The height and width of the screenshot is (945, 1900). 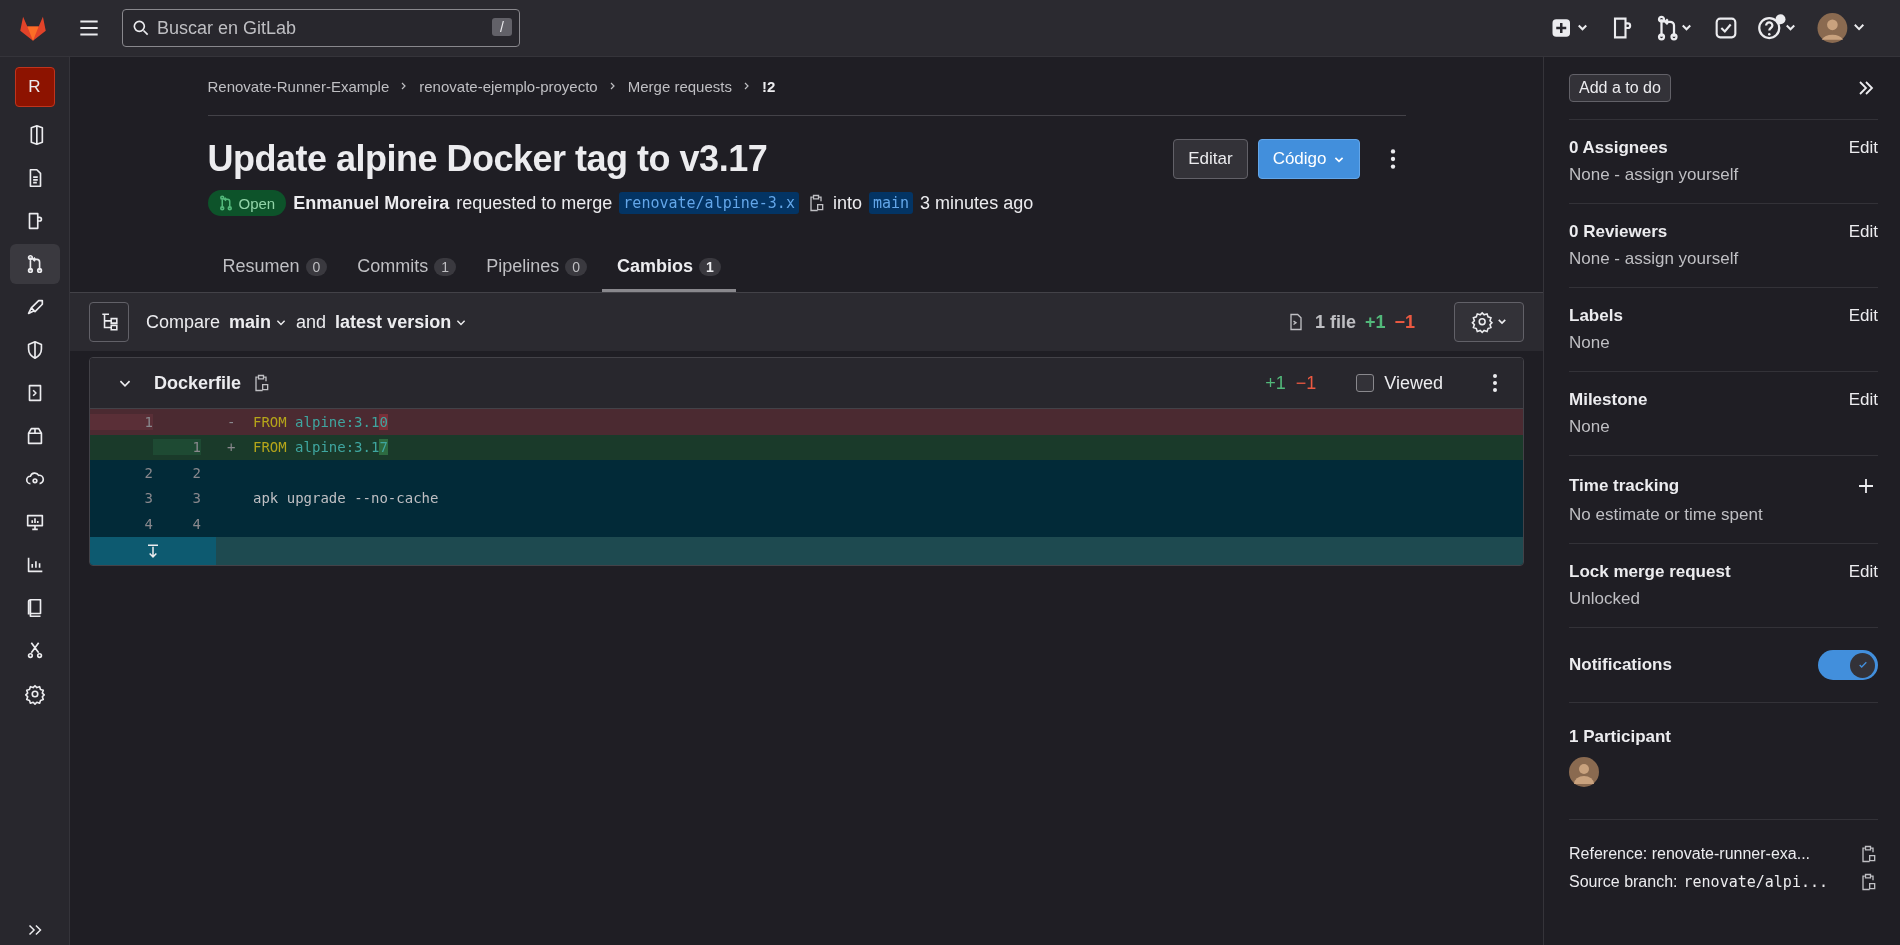 What do you see at coordinates (1620, 665) in the screenshot?
I see `section-title: Notifications` at bounding box center [1620, 665].